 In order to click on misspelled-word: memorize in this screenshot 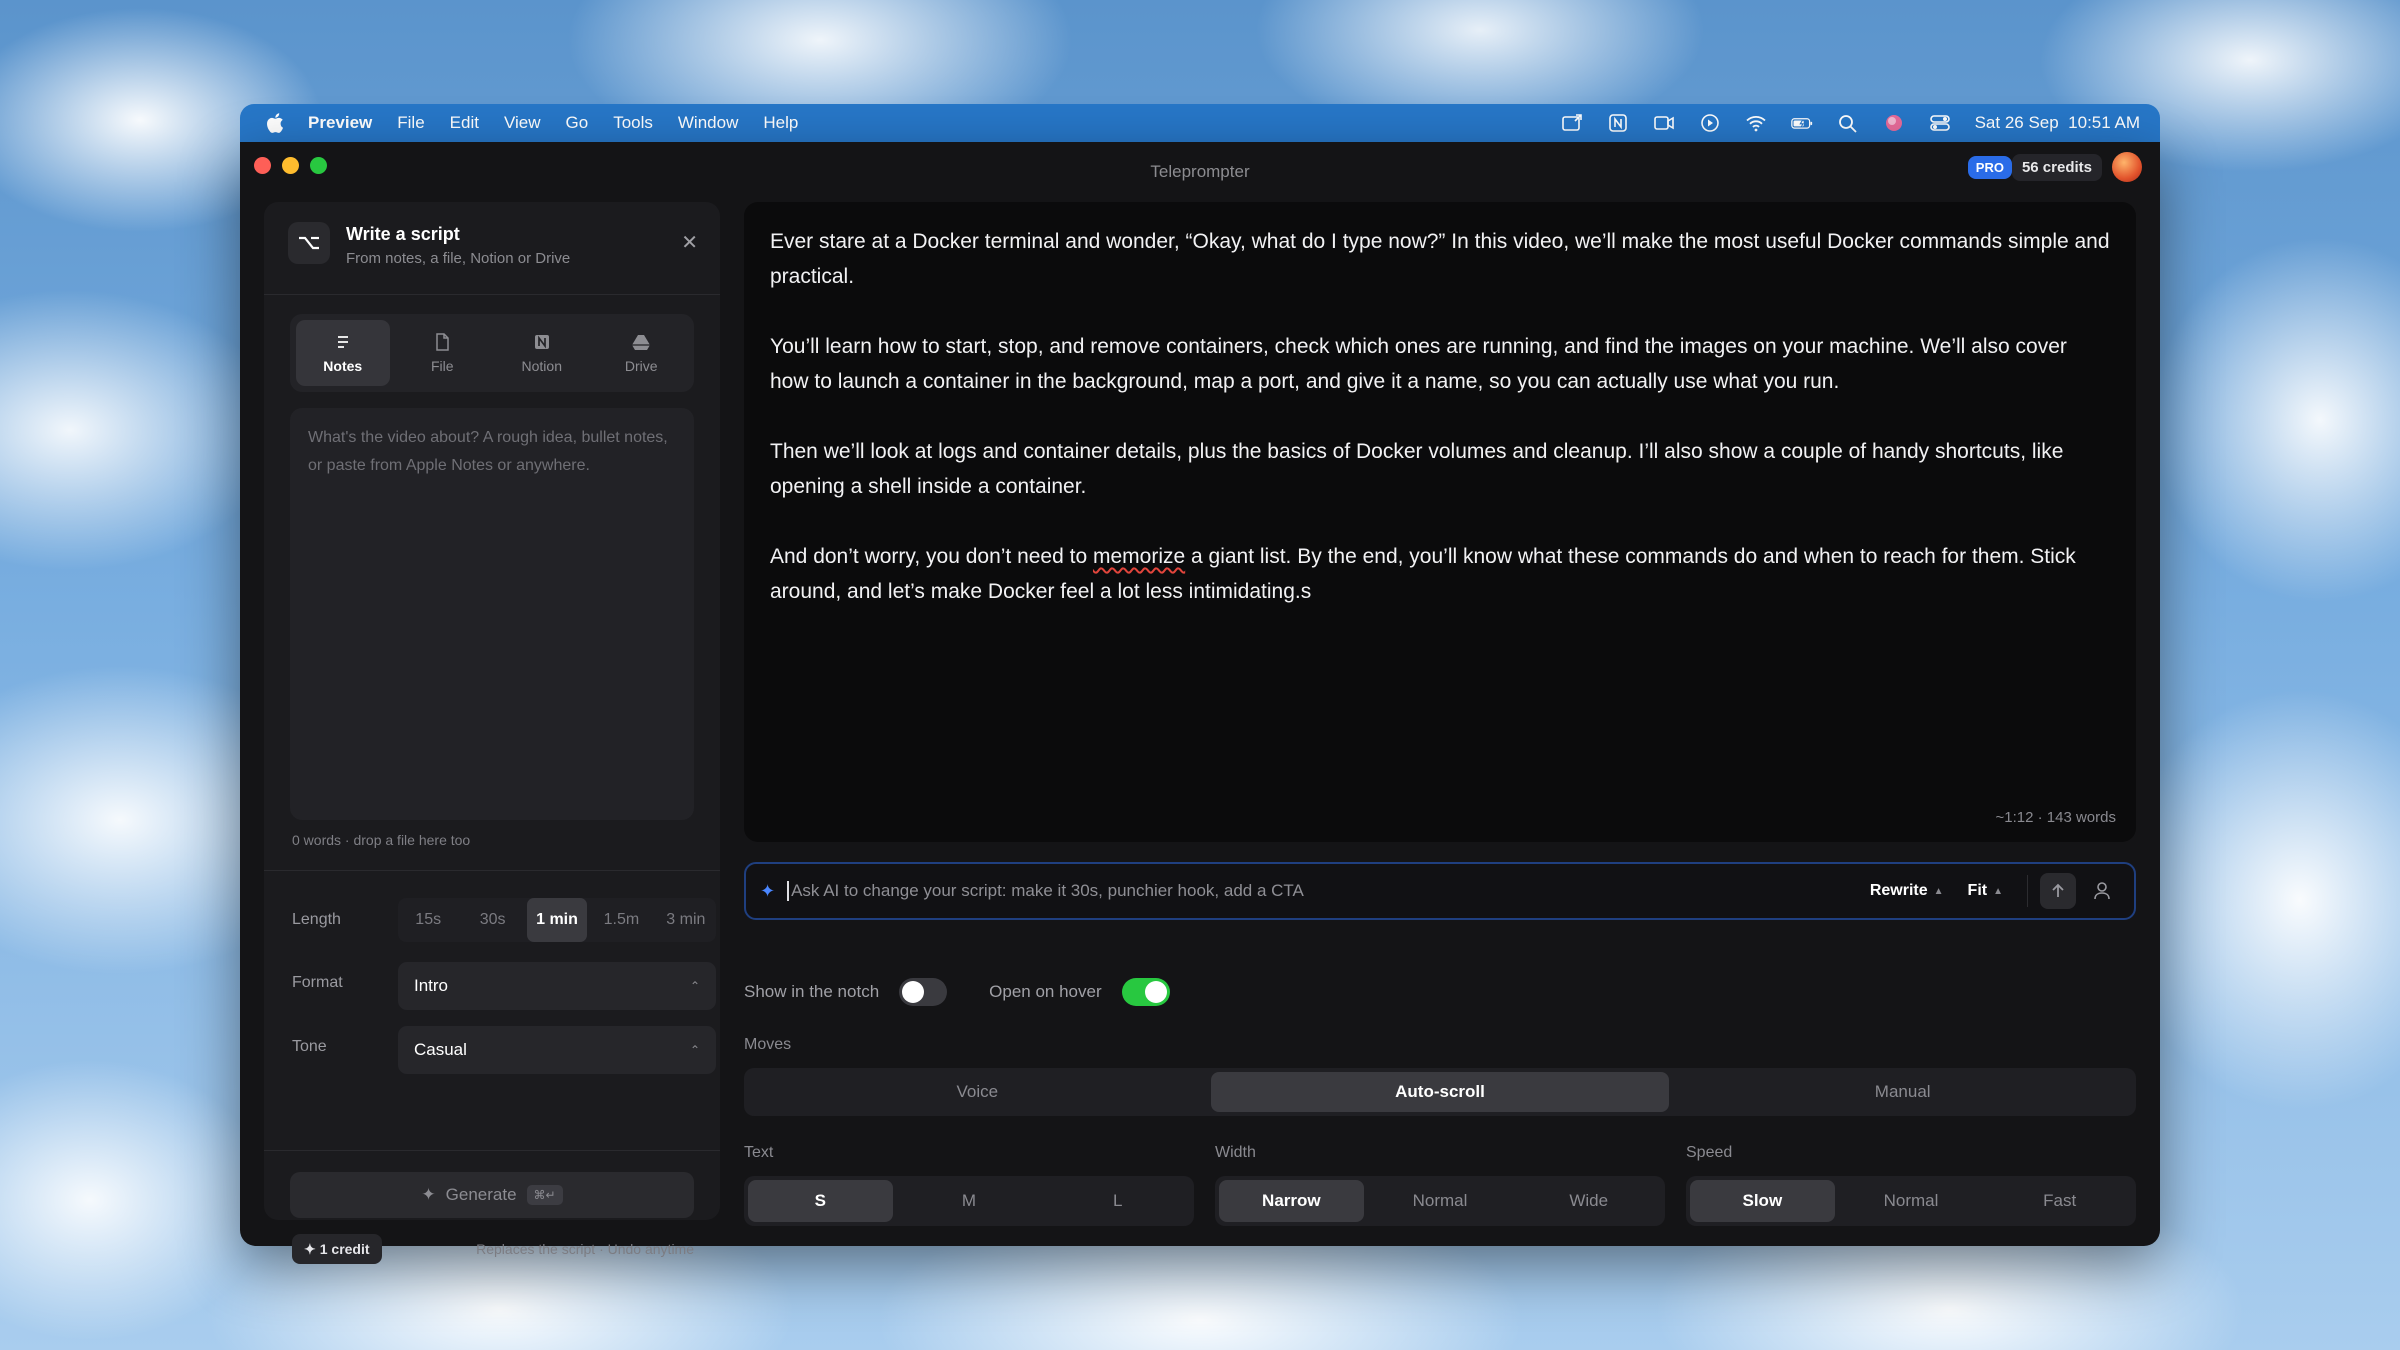, I will do `click(1139, 556)`.